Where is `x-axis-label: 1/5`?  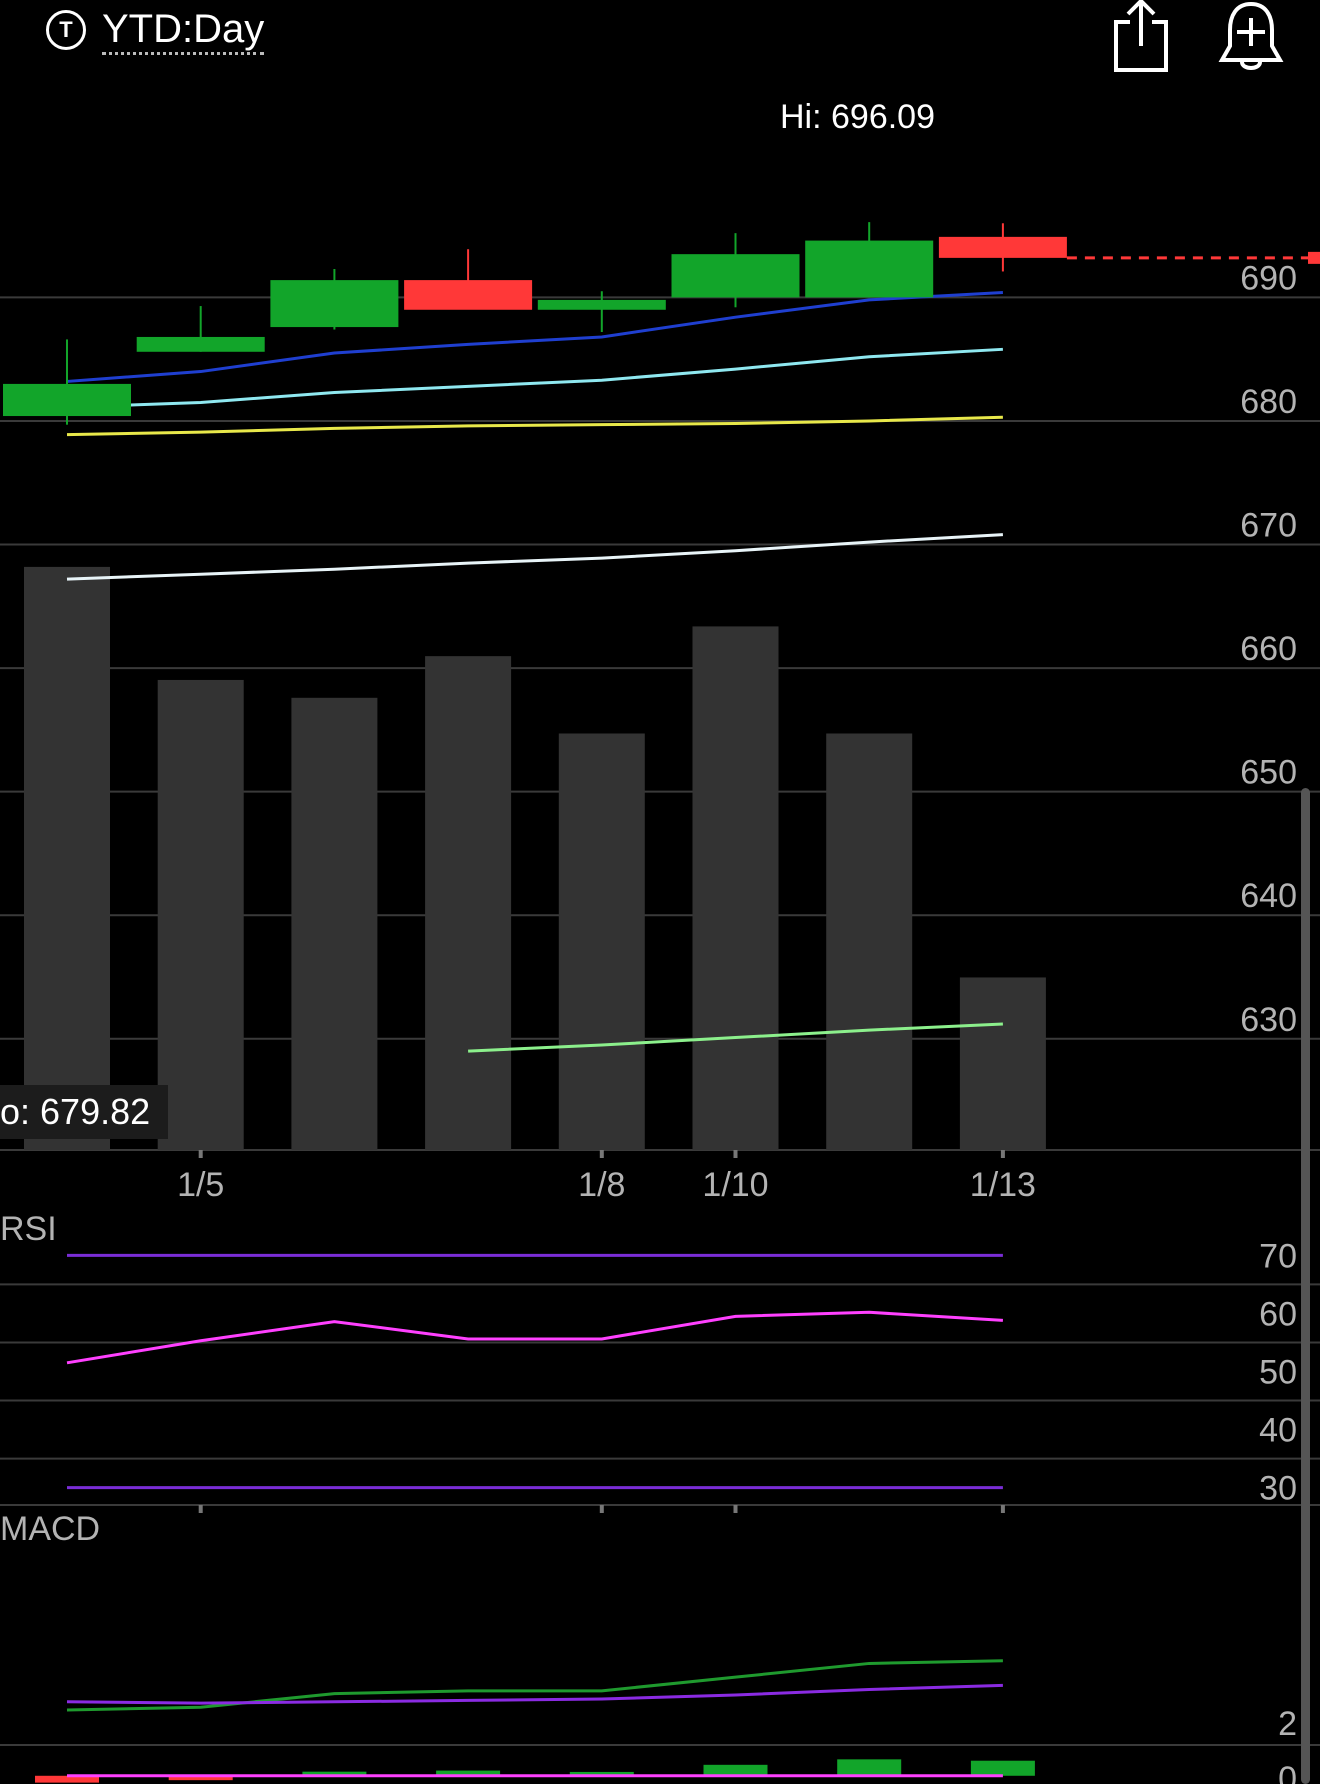 x-axis-label: 1/5 is located at coordinates (200, 1185).